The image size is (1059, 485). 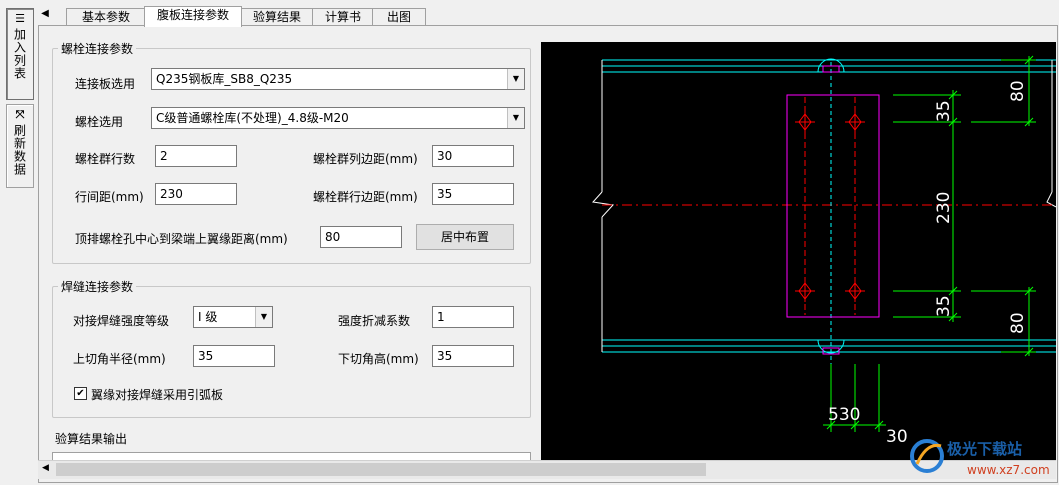 What do you see at coordinates (399, 17) in the screenshot?
I see `tab-drawing: 出图` at bounding box center [399, 17].